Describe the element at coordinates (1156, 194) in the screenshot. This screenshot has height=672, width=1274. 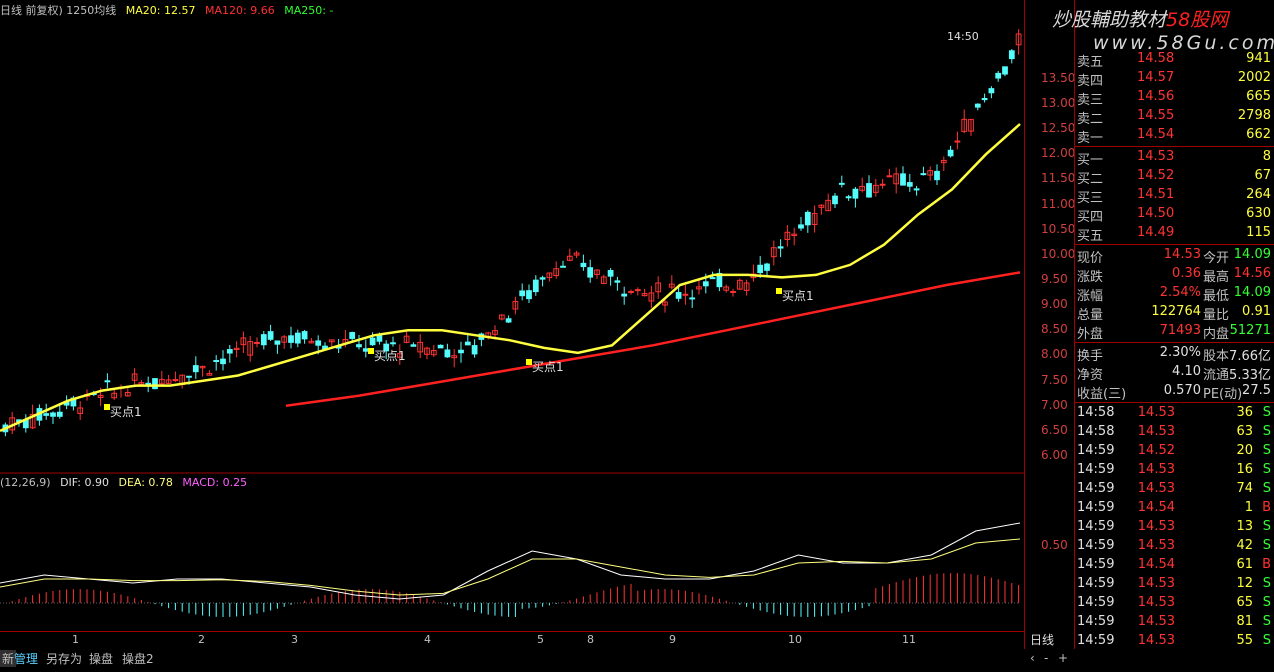
I see `quote-cell: 14.51` at that location.